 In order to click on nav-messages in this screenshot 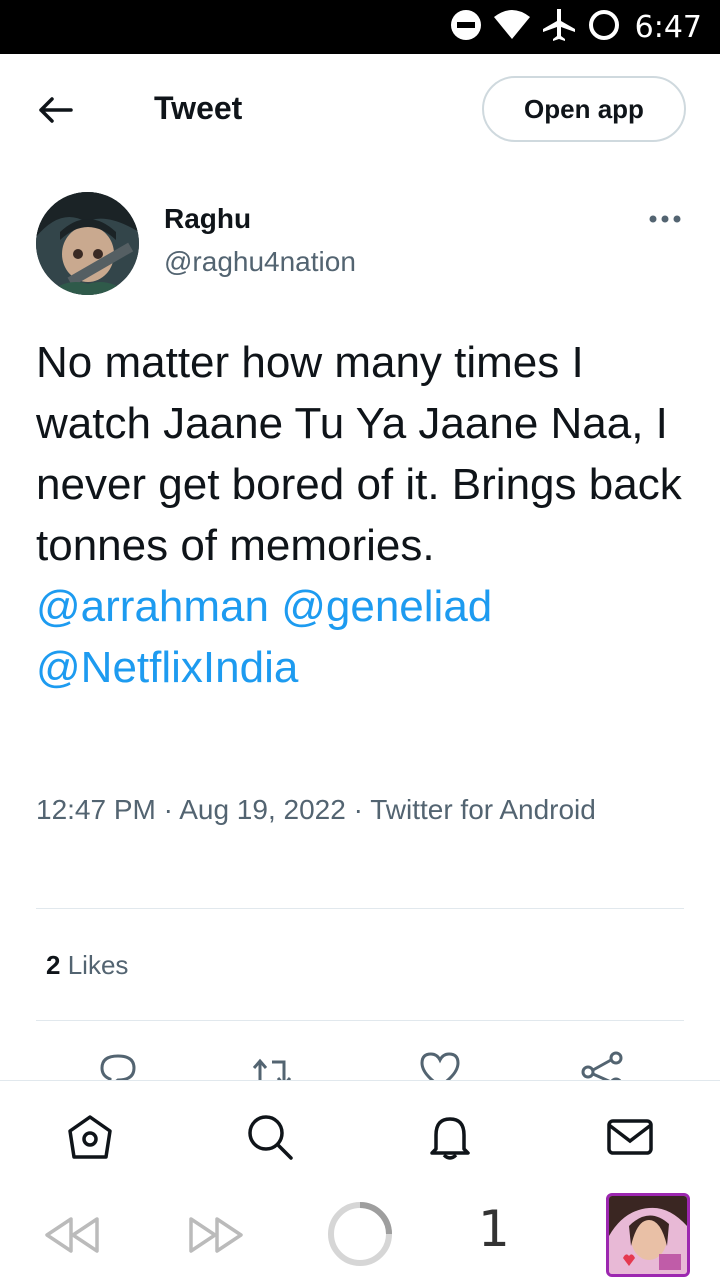, I will do `click(630, 1137)`.